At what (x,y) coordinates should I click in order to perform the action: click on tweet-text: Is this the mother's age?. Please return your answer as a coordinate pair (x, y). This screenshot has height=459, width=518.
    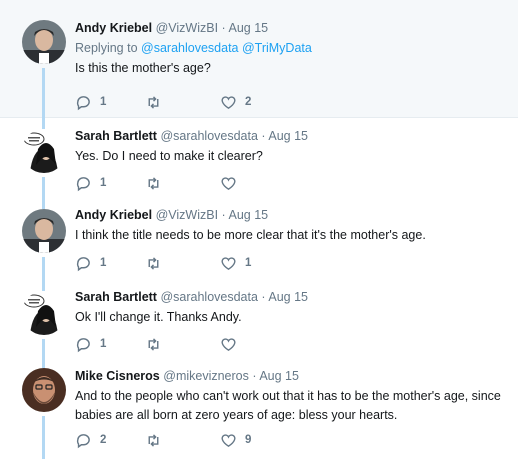
    Looking at the image, I should click on (143, 68).